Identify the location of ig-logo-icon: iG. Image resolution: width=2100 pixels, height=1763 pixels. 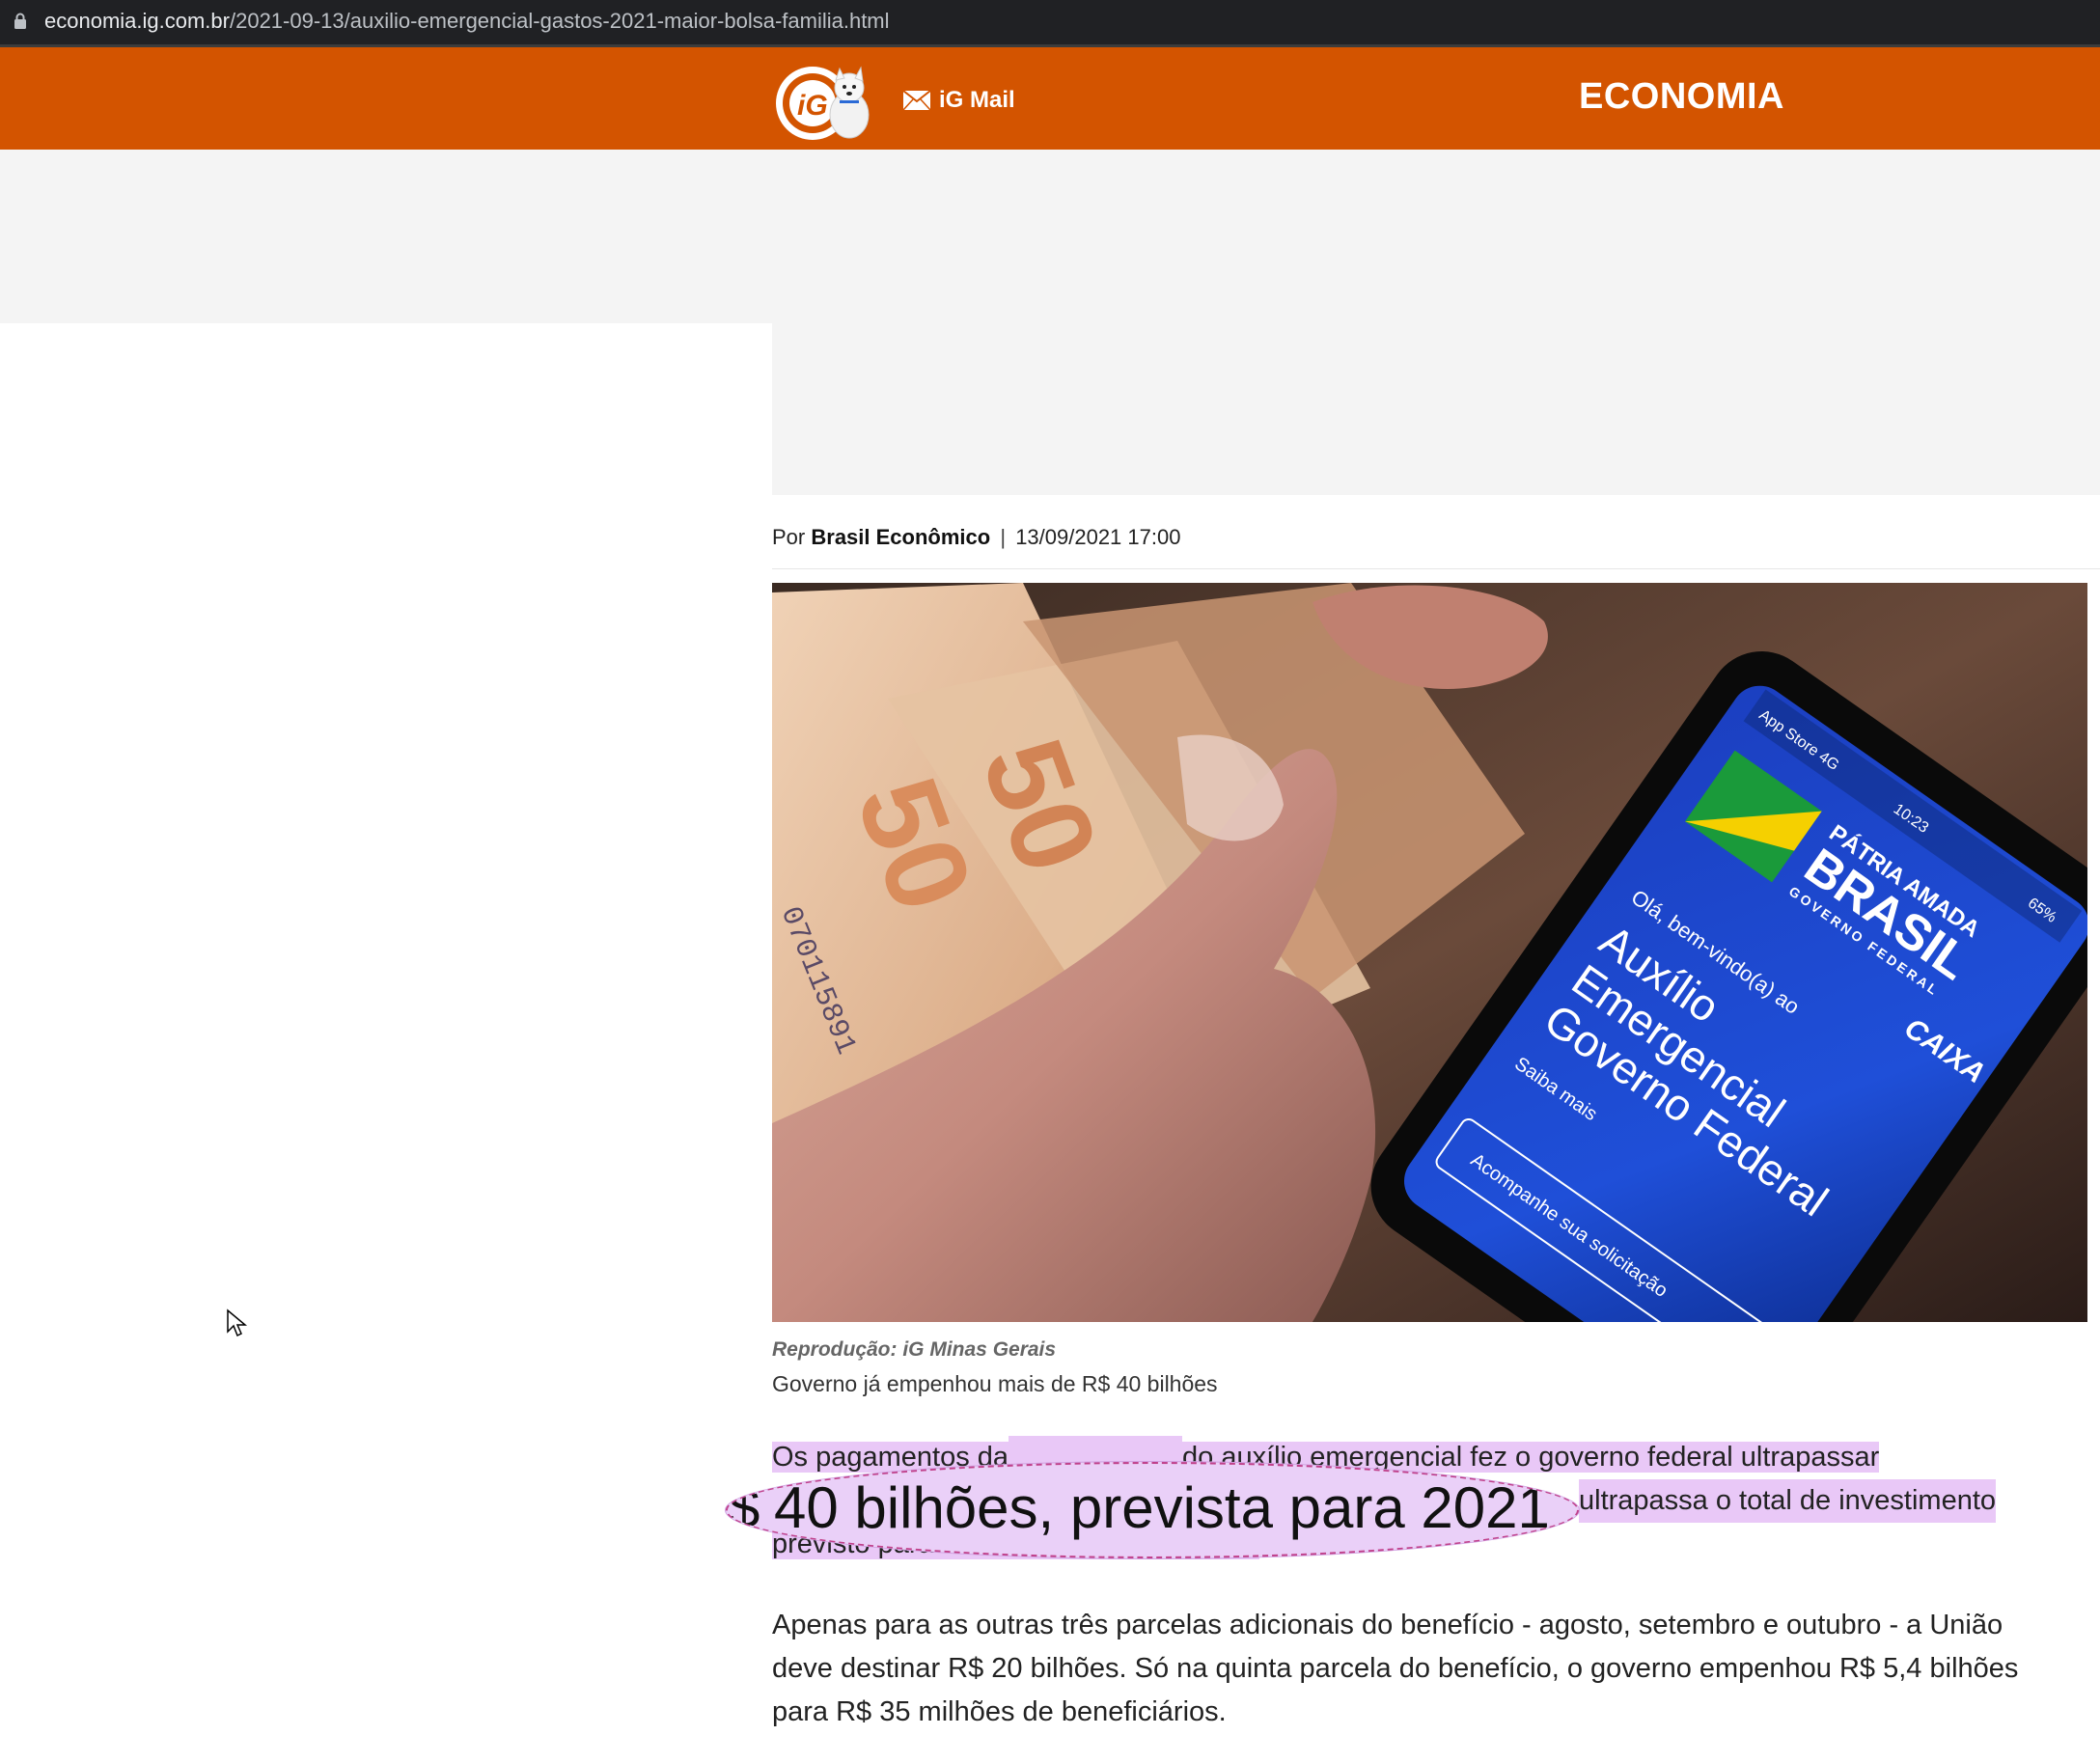
(825, 100).